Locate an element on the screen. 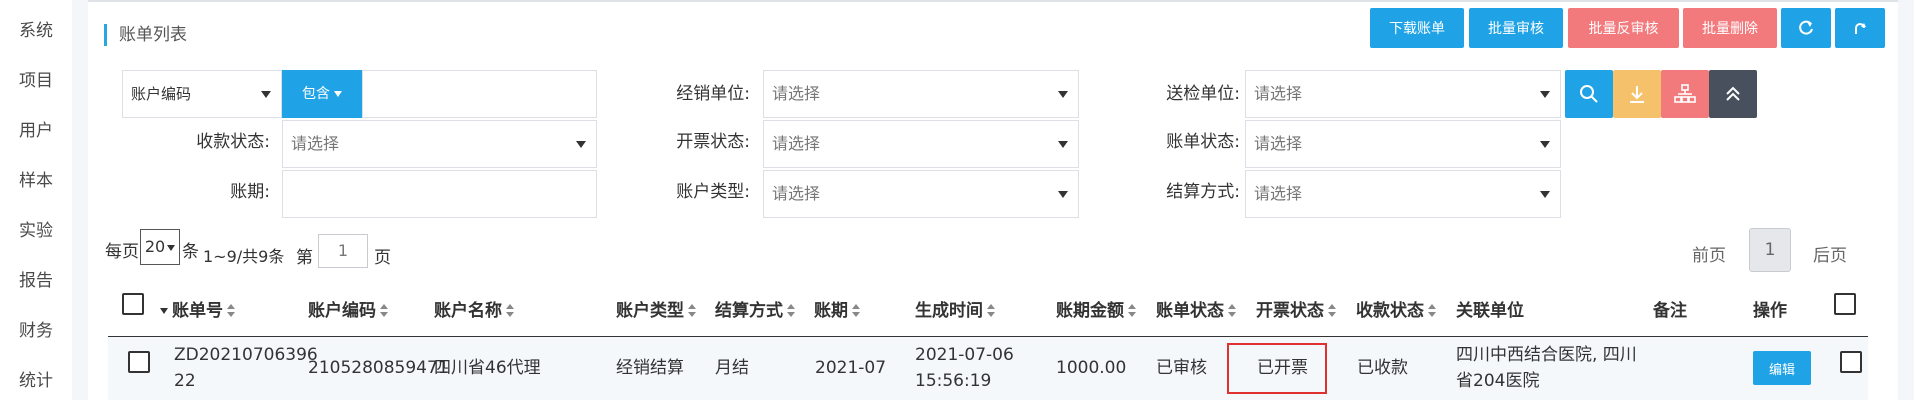 This screenshot has height=400, width=1914. reload-button is located at coordinates (1860, 28).